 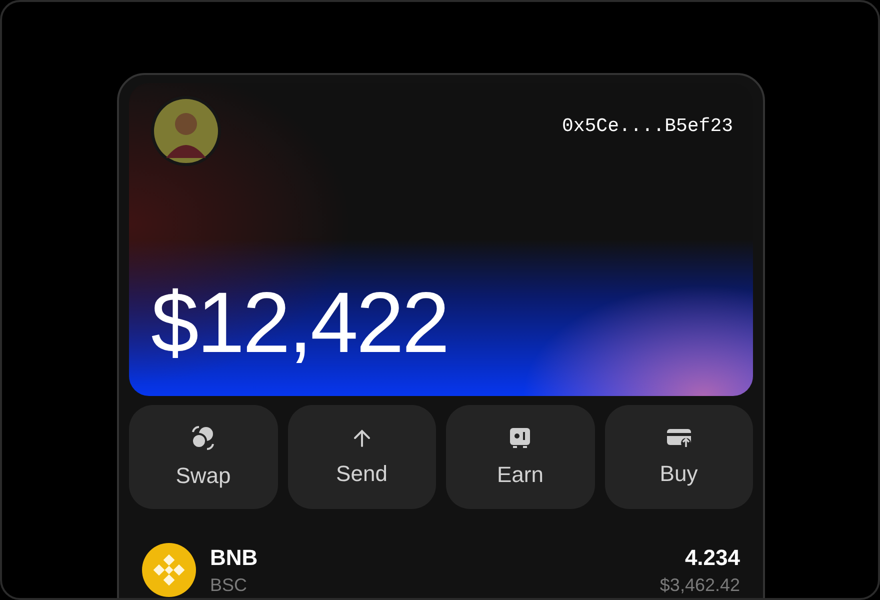 What do you see at coordinates (229, 585) in the screenshot?
I see `asset-network: BSC` at bounding box center [229, 585].